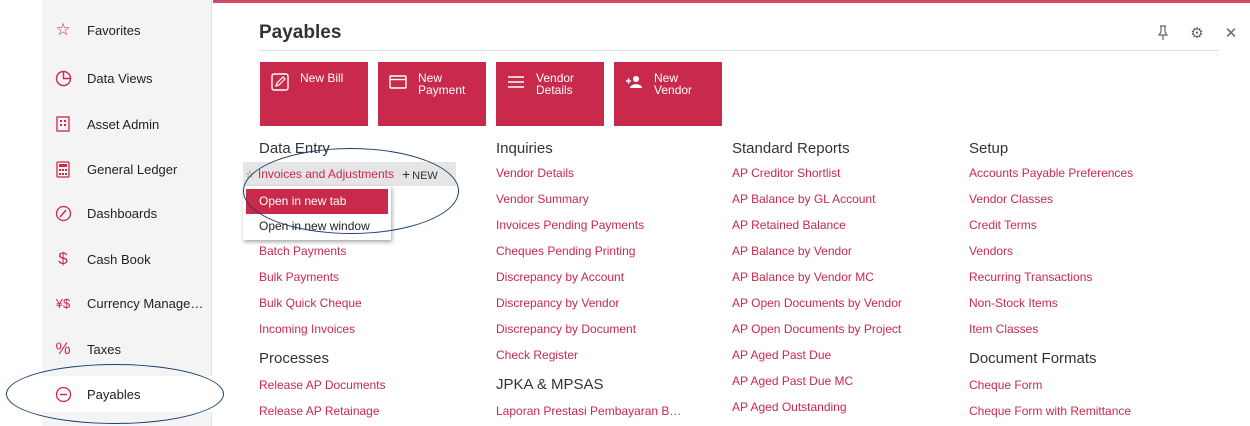  I want to click on new-button: + NEW, so click(420, 174).